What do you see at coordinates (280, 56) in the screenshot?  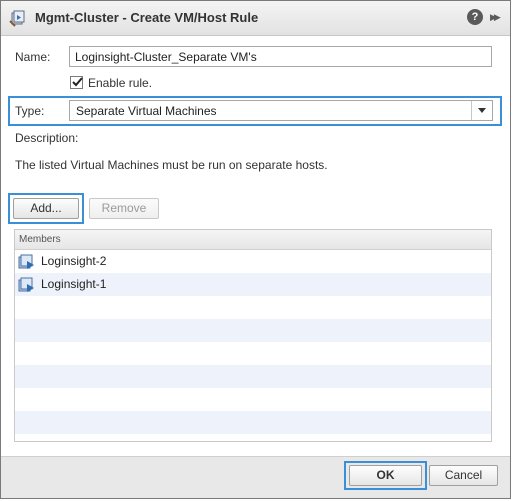 I see `name-input` at bounding box center [280, 56].